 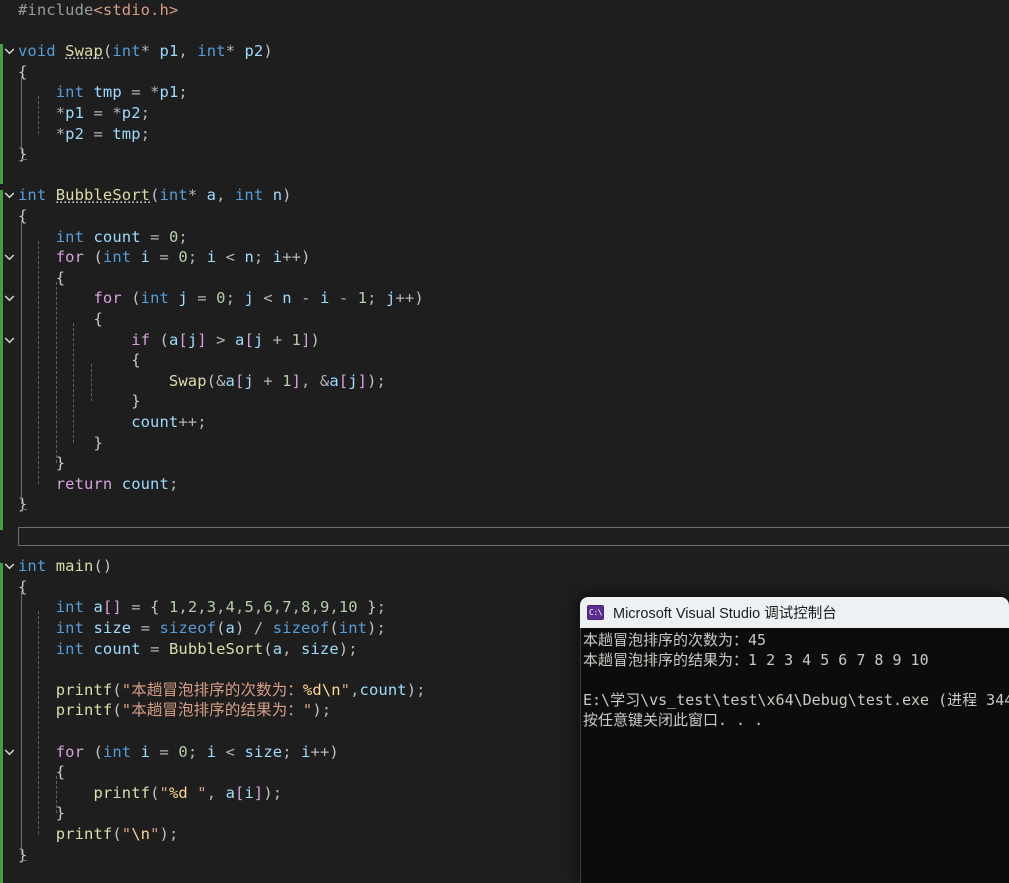 What do you see at coordinates (504, 257) in the screenshot?
I see `code-line: for (int i = 0; i < n; i++)` at bounding box center [504, 257].